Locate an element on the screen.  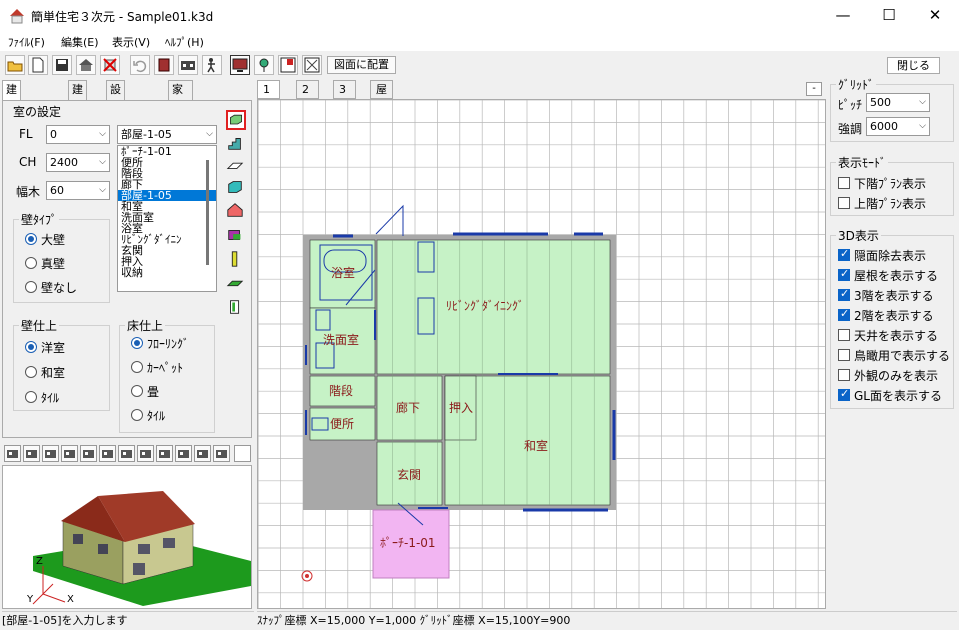
room-list-item: 収納 is located at coordinates (167, 272).